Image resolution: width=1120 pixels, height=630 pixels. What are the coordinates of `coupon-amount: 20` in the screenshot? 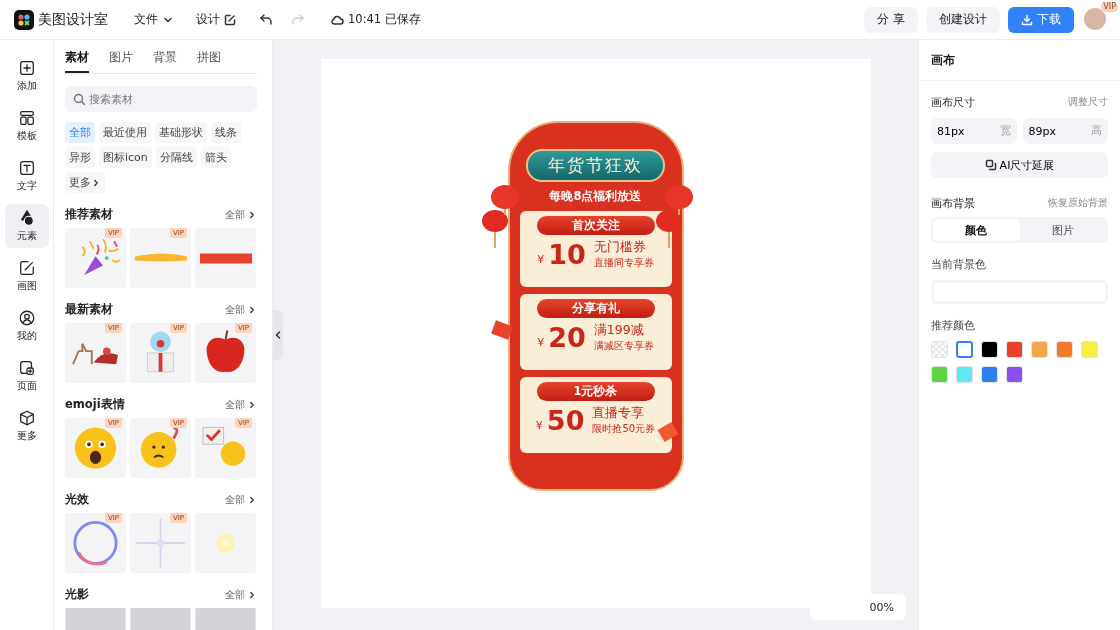 It's located at (567, 337).